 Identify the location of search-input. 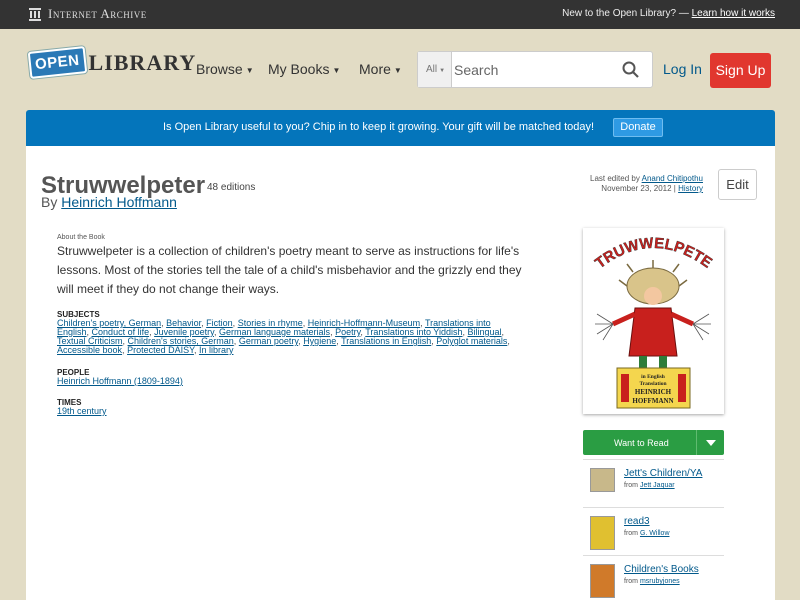
(534, 70).